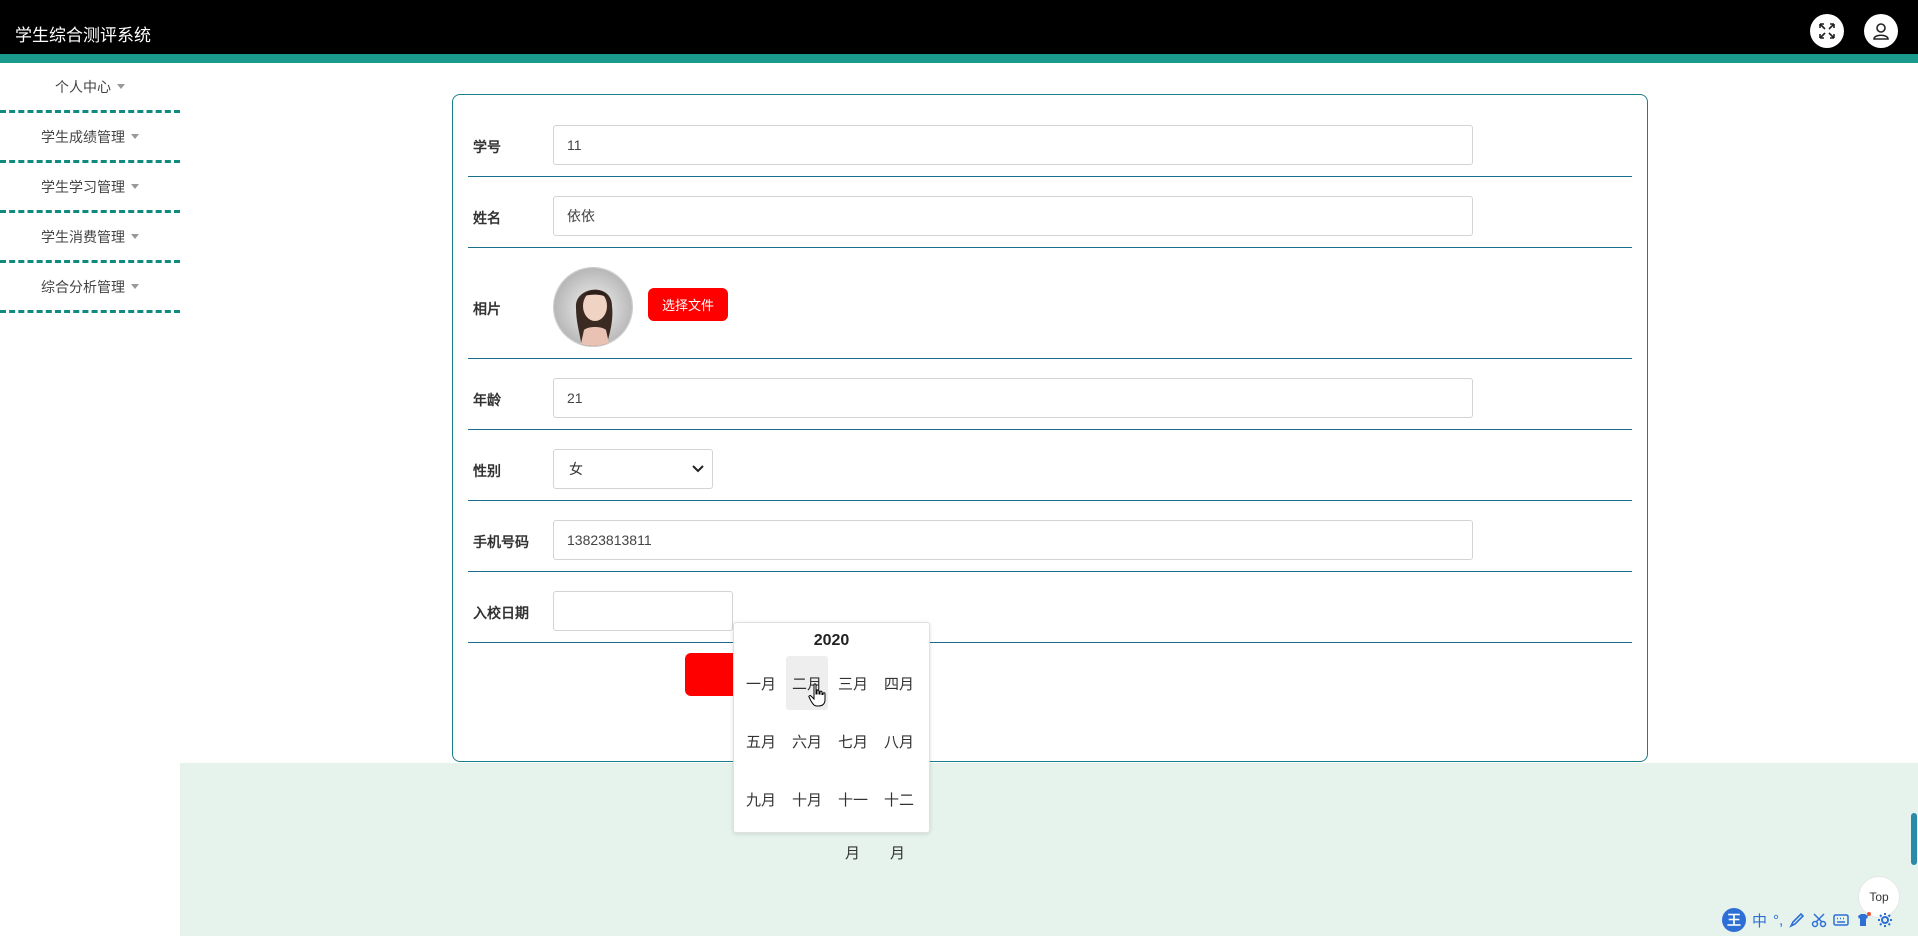  What do you see at coordinates (487, 400) in the screenshot?
I see `age-label: 年龄` at bounding box center [487, 400].